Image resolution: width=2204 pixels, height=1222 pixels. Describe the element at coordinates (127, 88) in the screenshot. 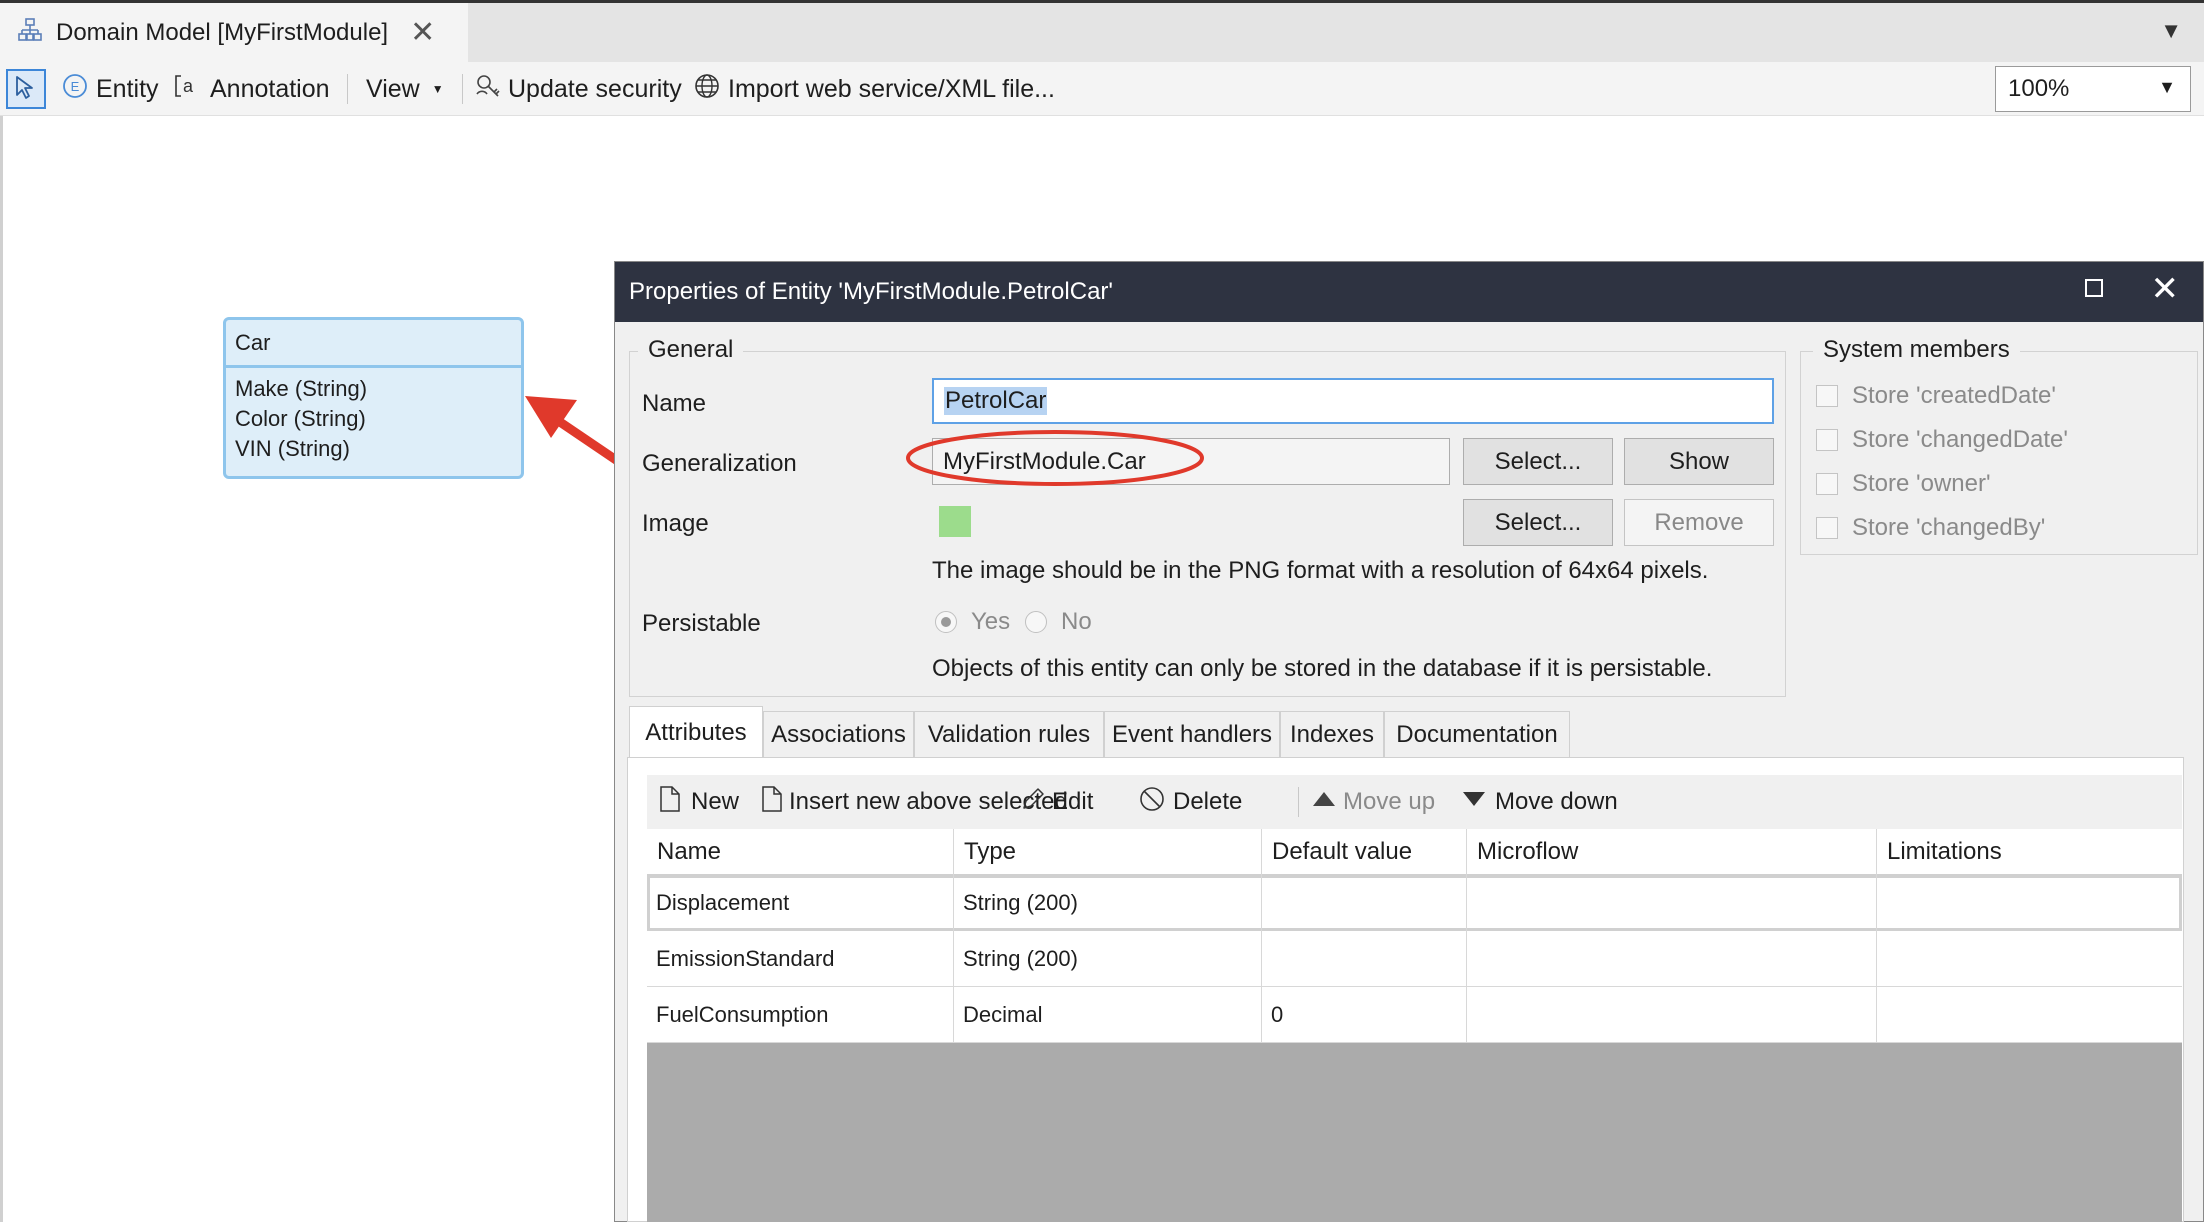

I see `entity-label: Entity` at that location.